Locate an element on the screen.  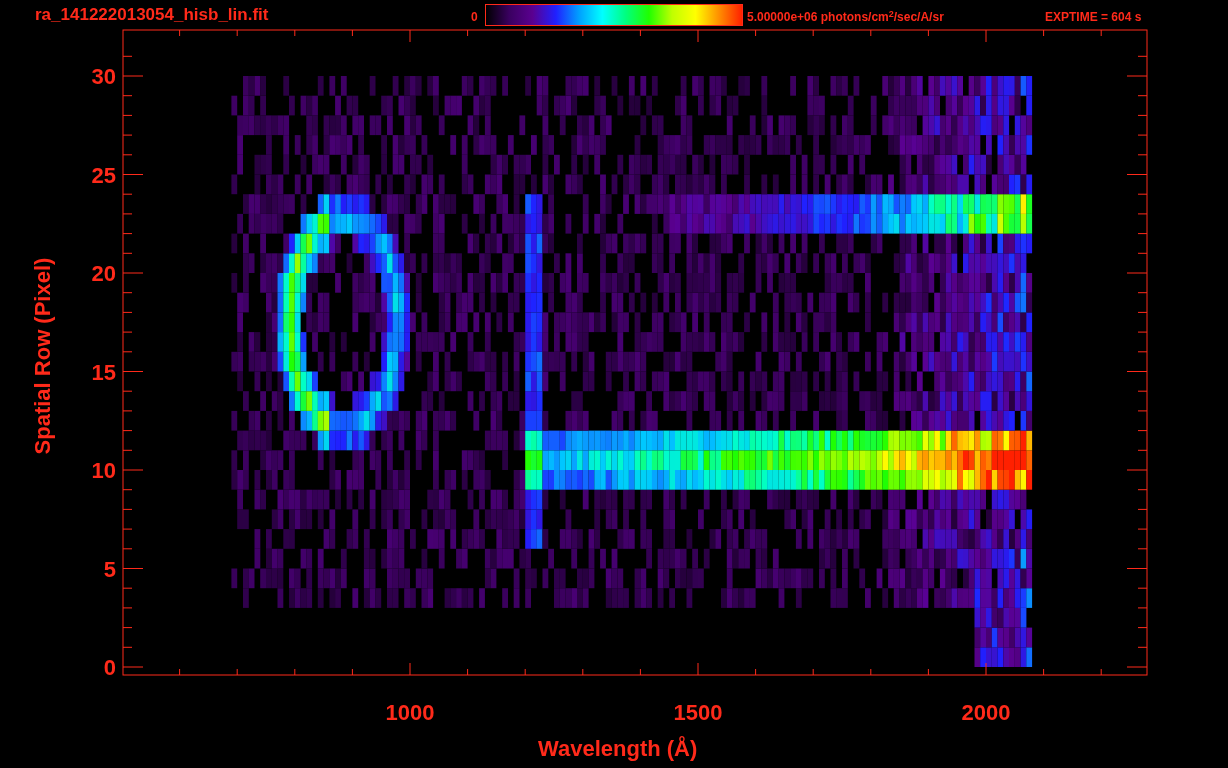
colorbar-min-label: 0 is located at coordinates (474, 17).